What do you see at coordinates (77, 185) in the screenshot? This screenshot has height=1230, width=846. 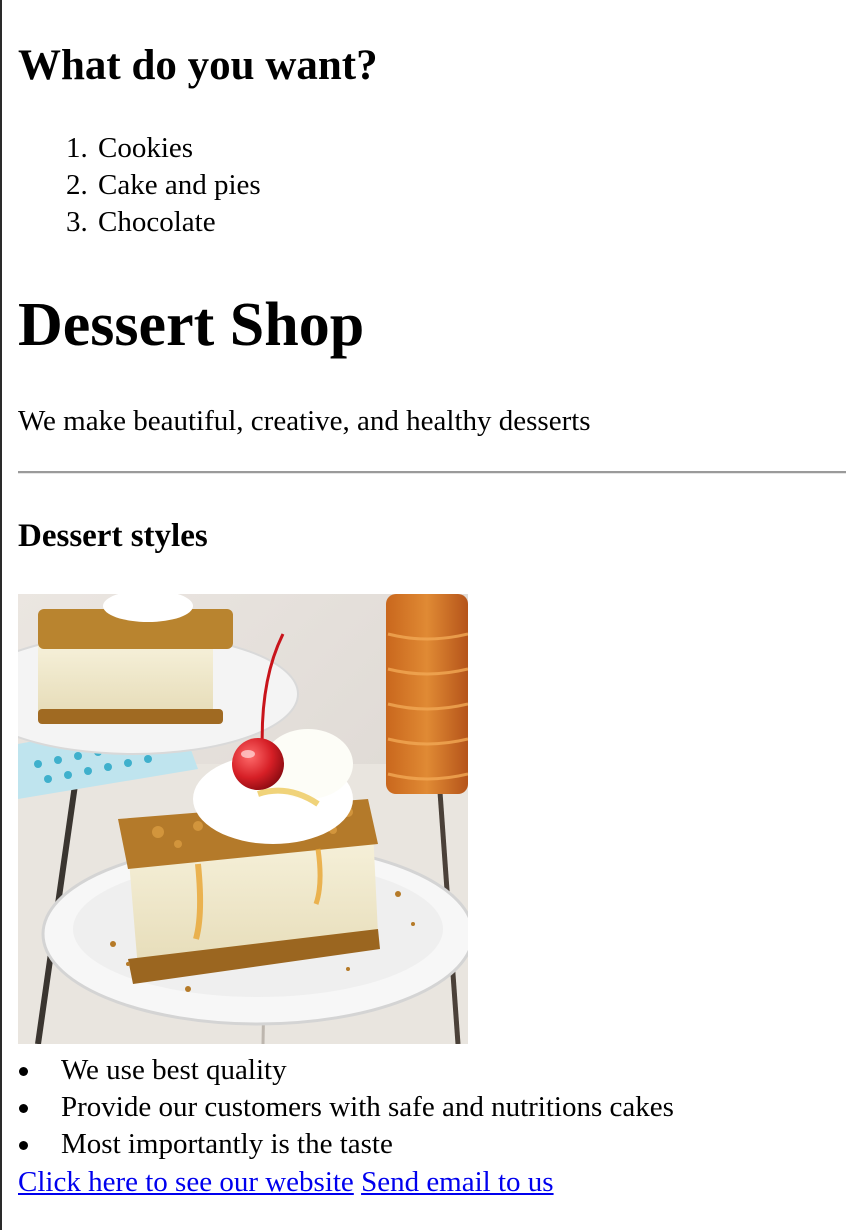 I see `choice-number: 2.` at bounding box center [77, 185].